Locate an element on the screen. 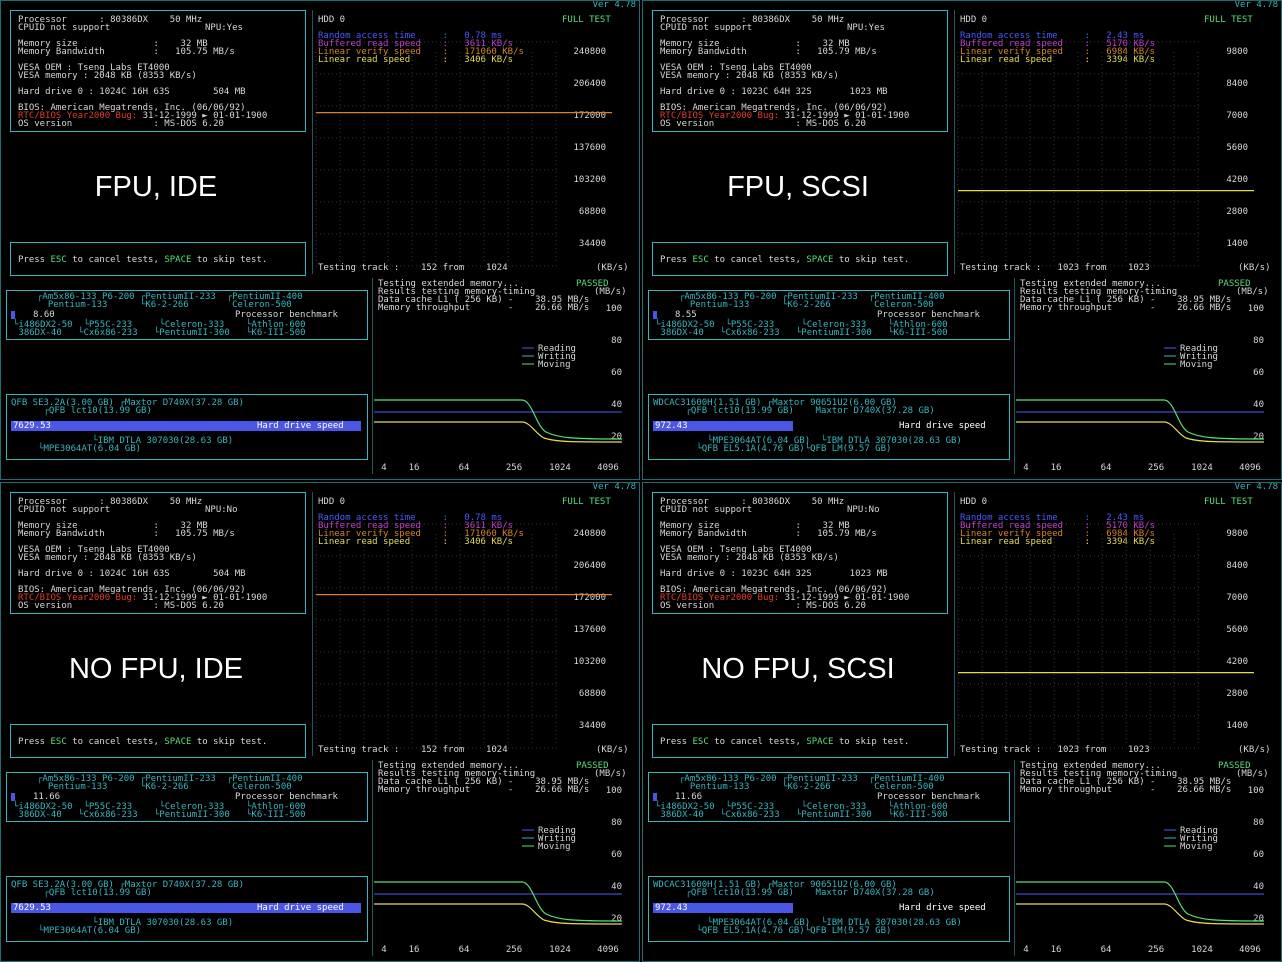  hdd-y-tick: 137600 is located at coordinates (589, 630).